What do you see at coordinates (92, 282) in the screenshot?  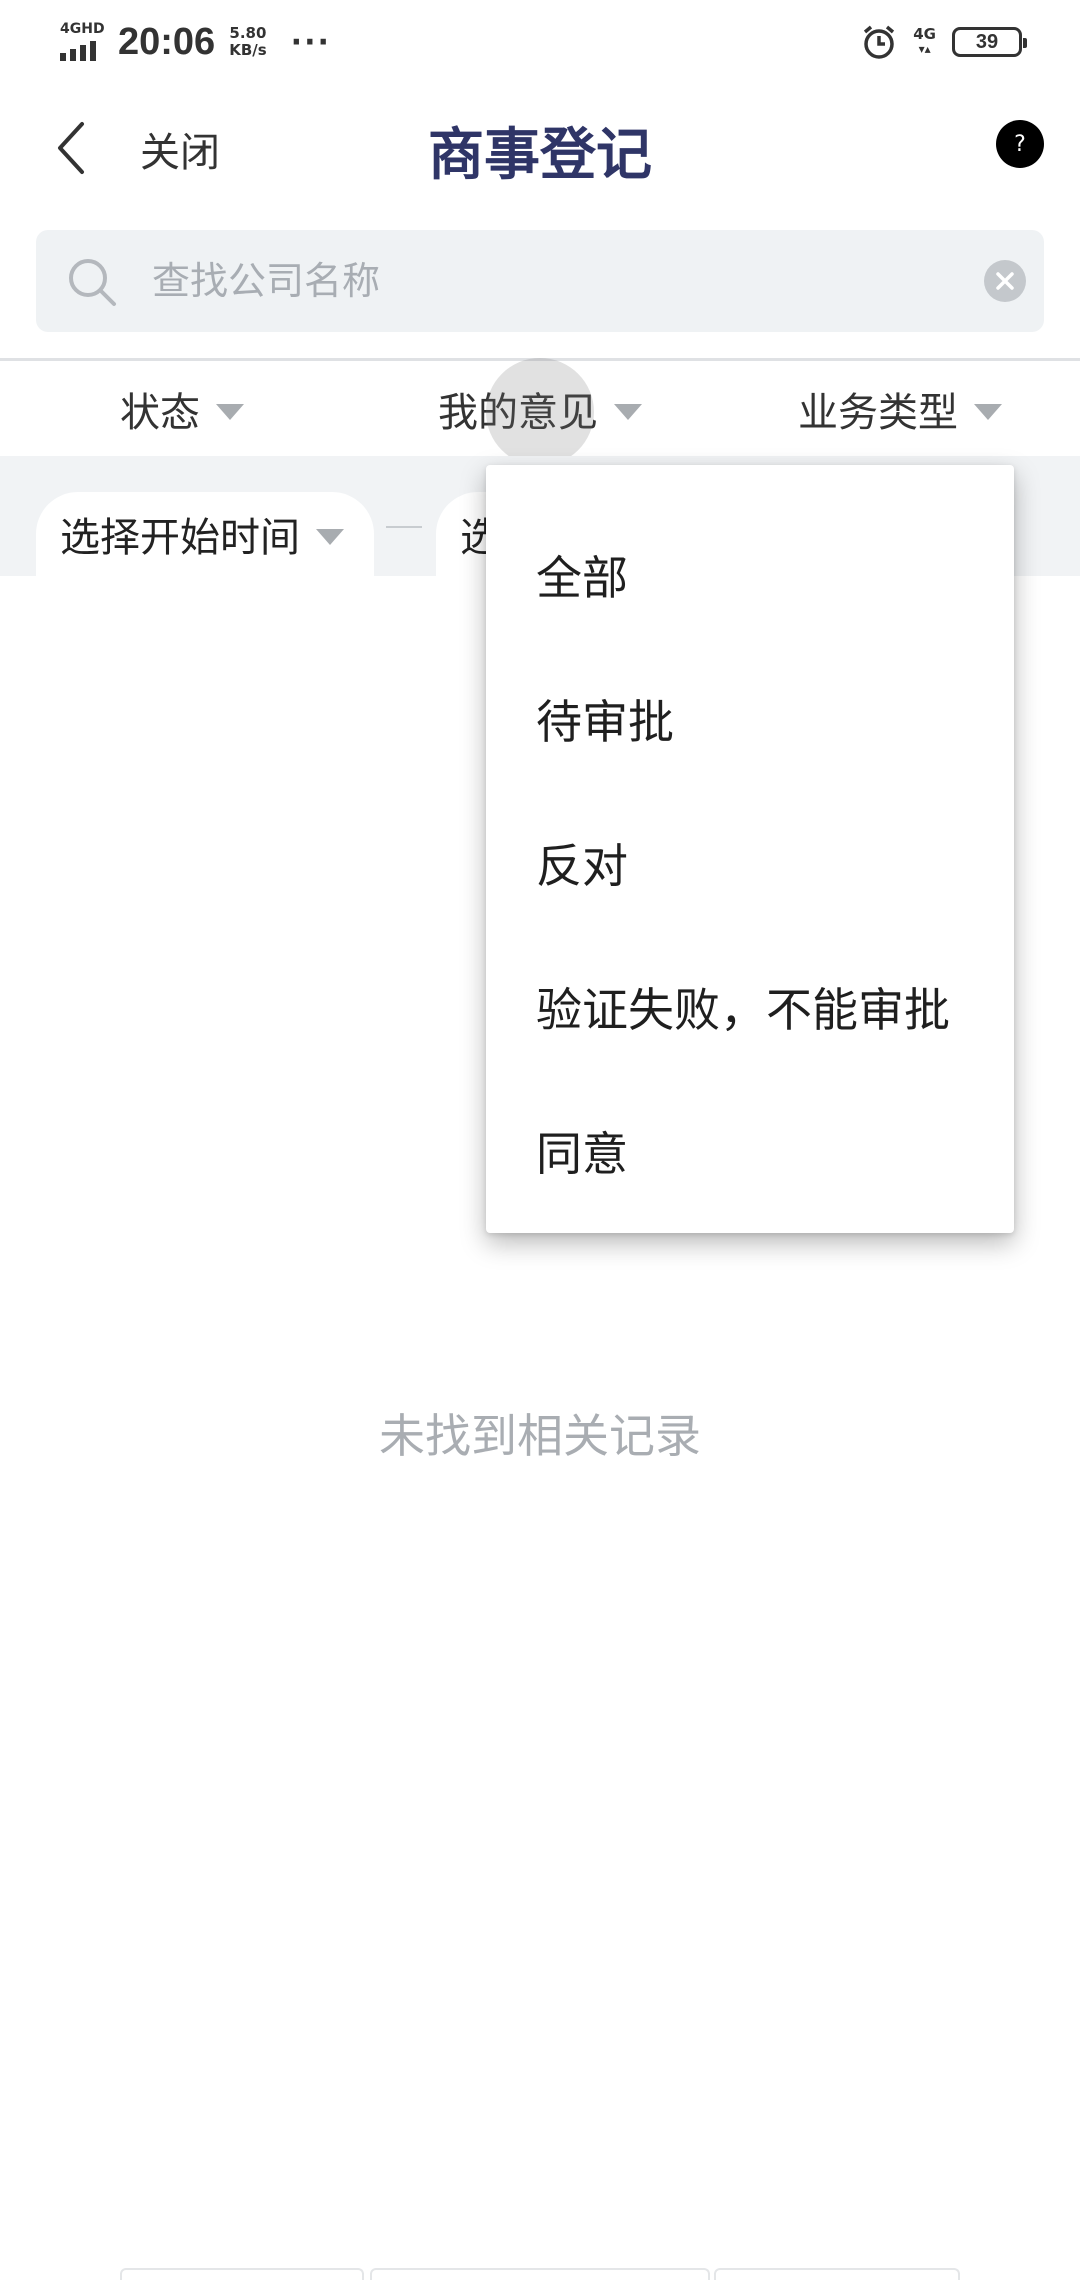 I see `search-icon` at bounding box center [92, 282].